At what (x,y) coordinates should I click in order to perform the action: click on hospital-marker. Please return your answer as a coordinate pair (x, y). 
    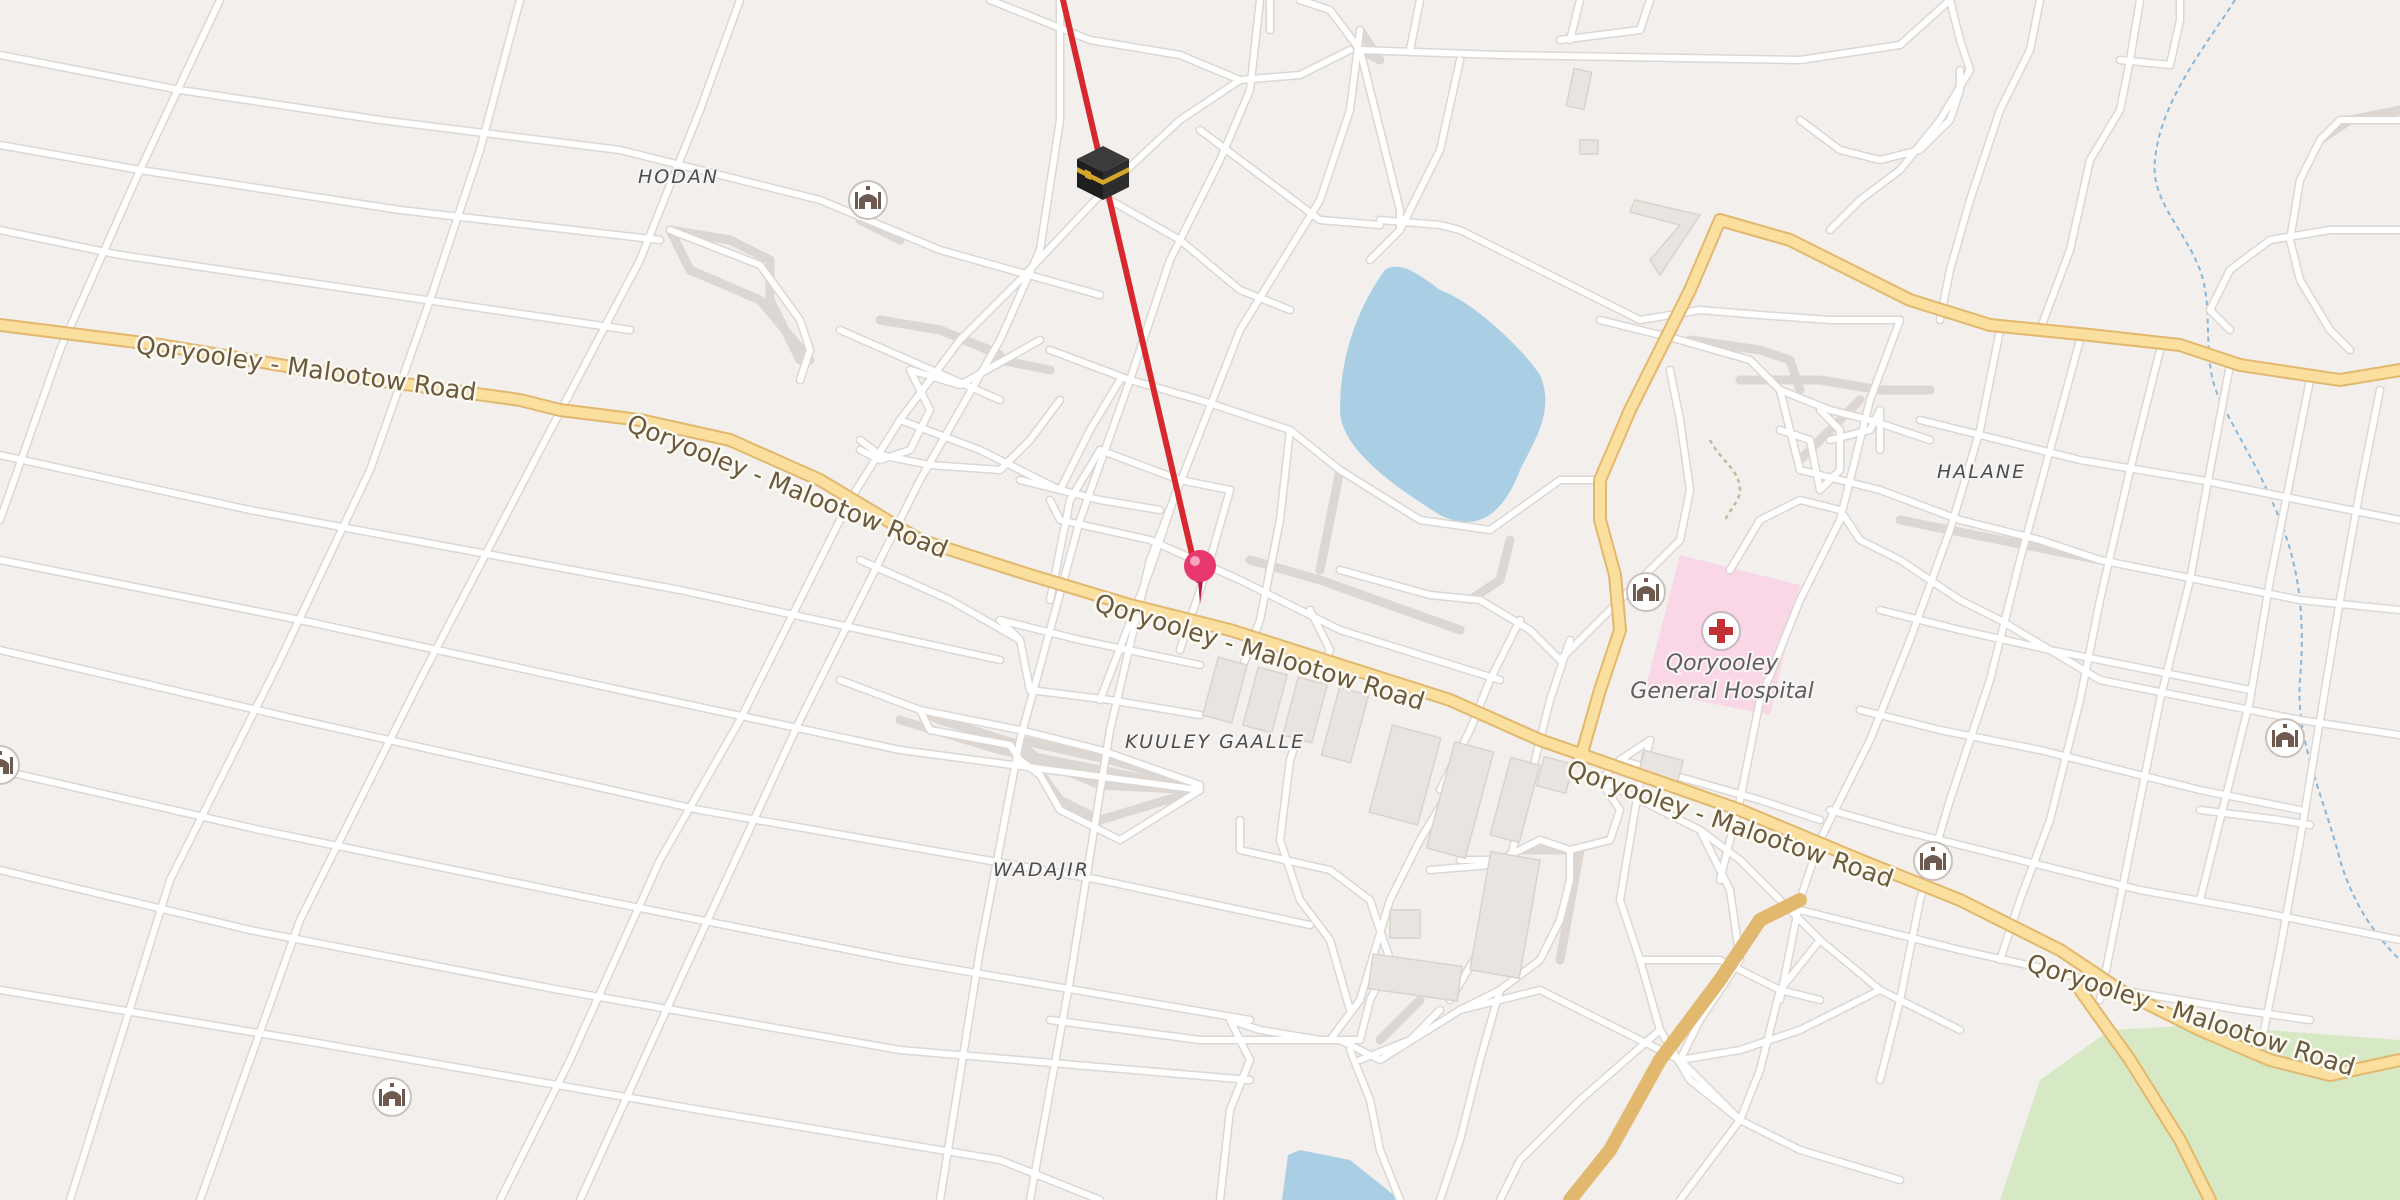
    Looking at the image, I should click on (1721, 631).